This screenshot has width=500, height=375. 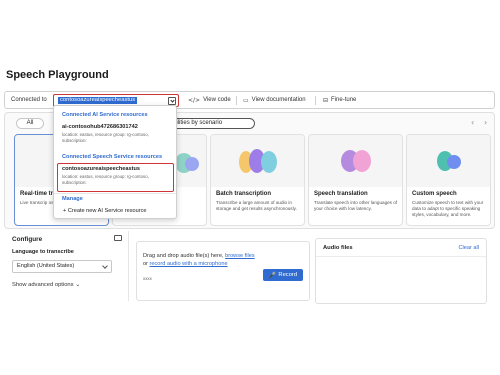 I want to click on chevron-down-icon: ⌄, so click(x=78, y=284).